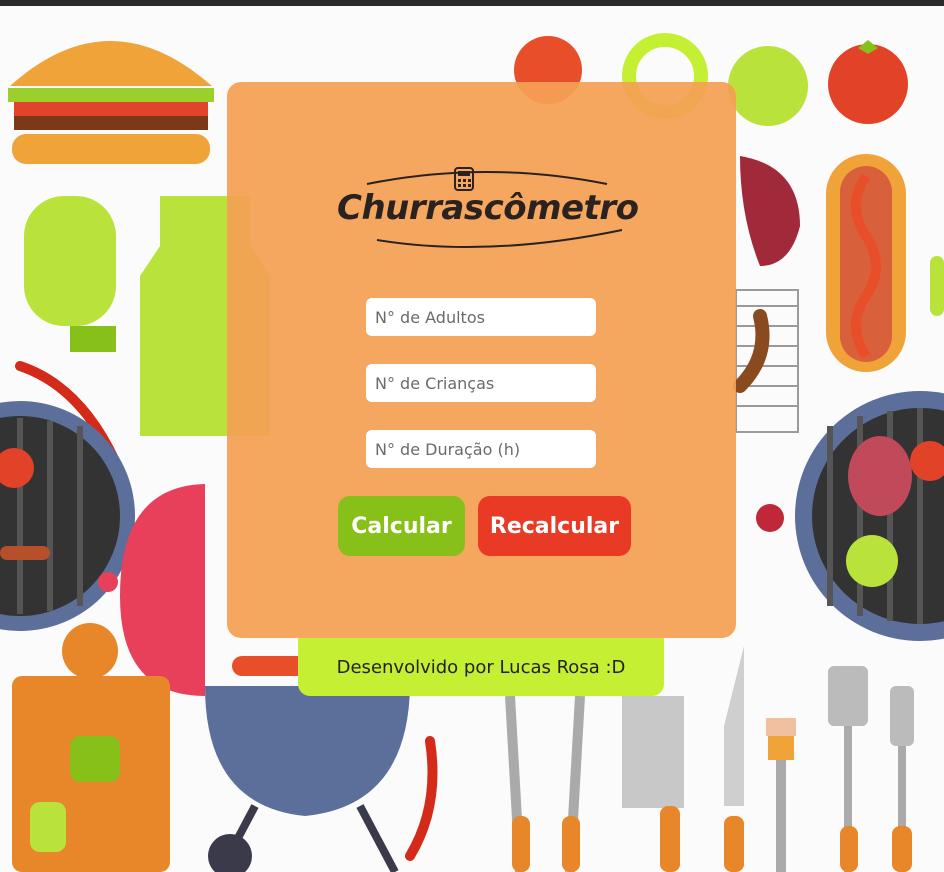  What do you see at coordinates (653, 784) in the screenshot?
I see `cleaver-icon` at bounding box center [653, 784].